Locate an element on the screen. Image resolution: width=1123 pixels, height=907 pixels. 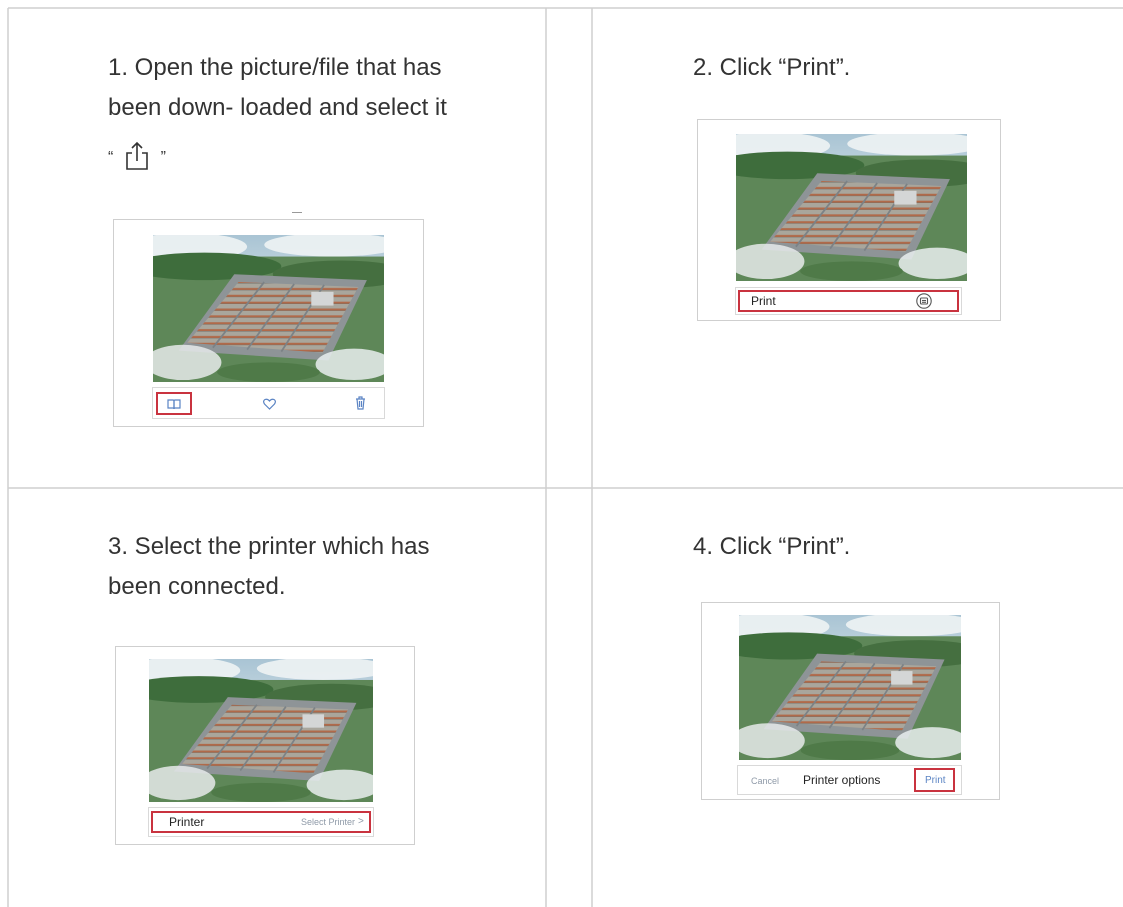
trash-icon is located at coordinates (360, 405).